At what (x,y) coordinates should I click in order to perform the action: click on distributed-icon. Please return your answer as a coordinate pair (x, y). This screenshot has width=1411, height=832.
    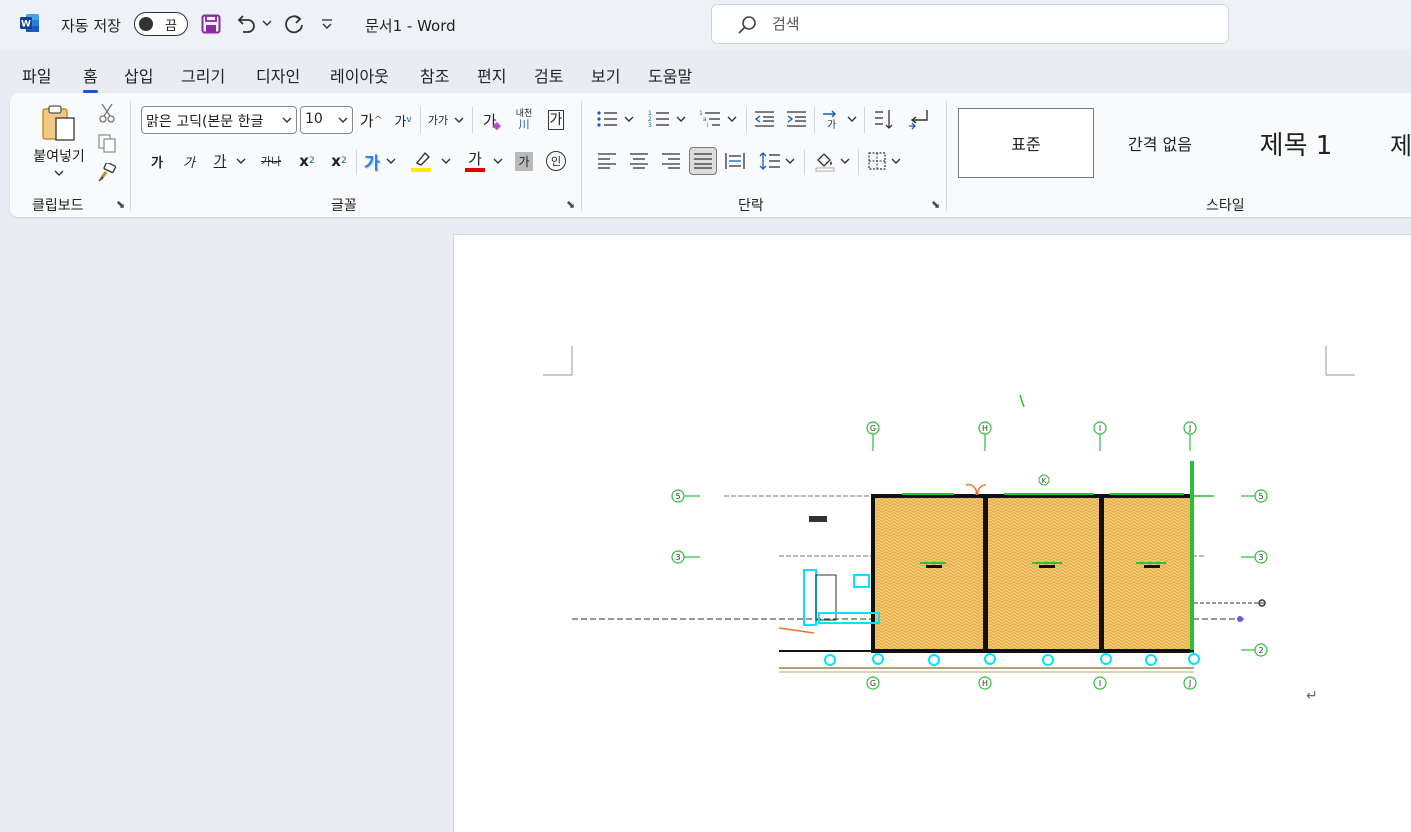
    Looking at the image, I should click on (735, 161).